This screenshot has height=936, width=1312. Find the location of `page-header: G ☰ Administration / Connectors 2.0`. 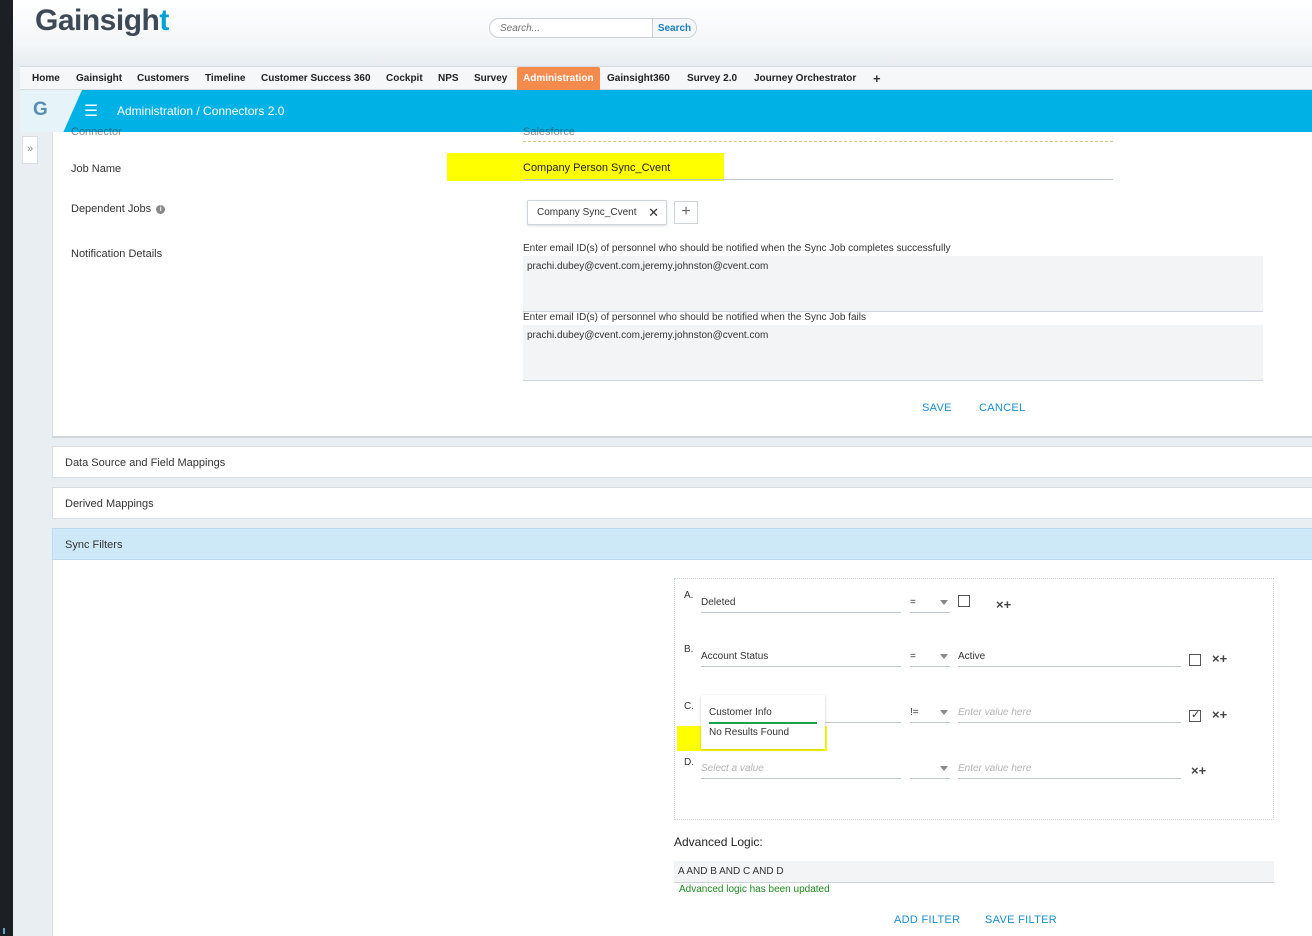

page-header: G ☰ Administration / Connectors 2.0 is located at coordinates (666, 111).